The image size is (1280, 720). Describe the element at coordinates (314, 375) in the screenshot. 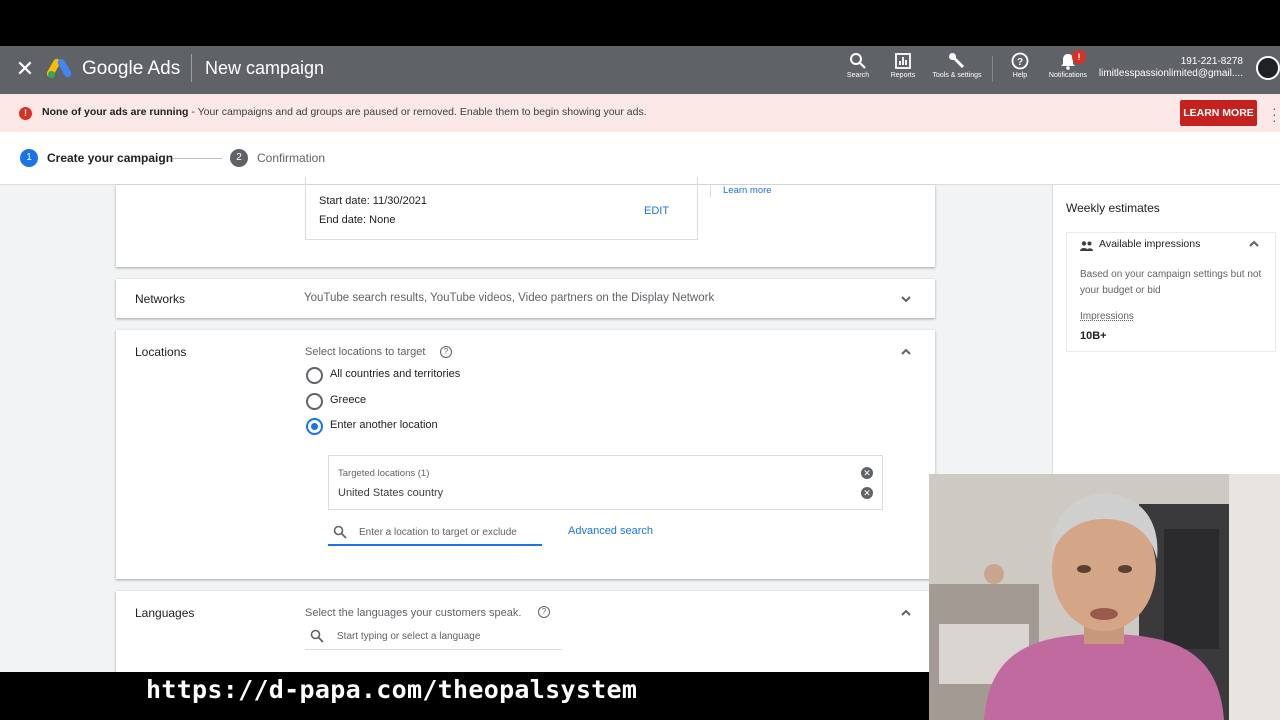

I see `radio-all-countries` at that location.